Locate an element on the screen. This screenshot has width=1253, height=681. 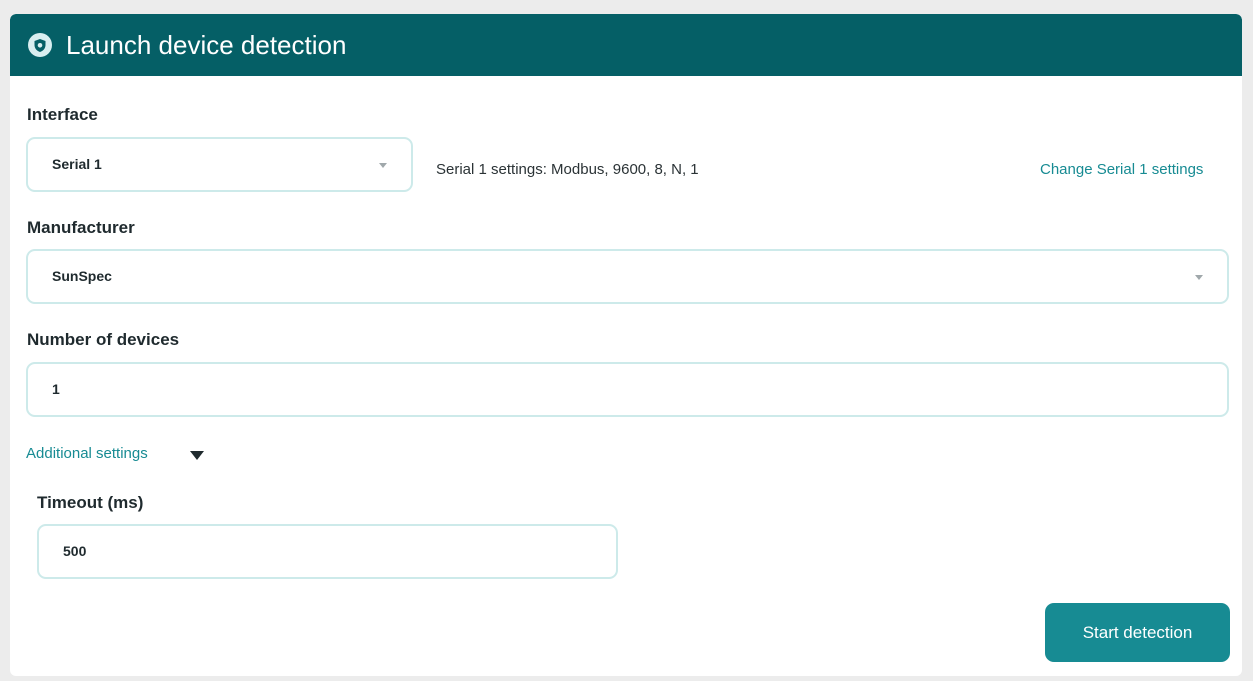
timeout-value: 500 is located at coordinates (75, 551).